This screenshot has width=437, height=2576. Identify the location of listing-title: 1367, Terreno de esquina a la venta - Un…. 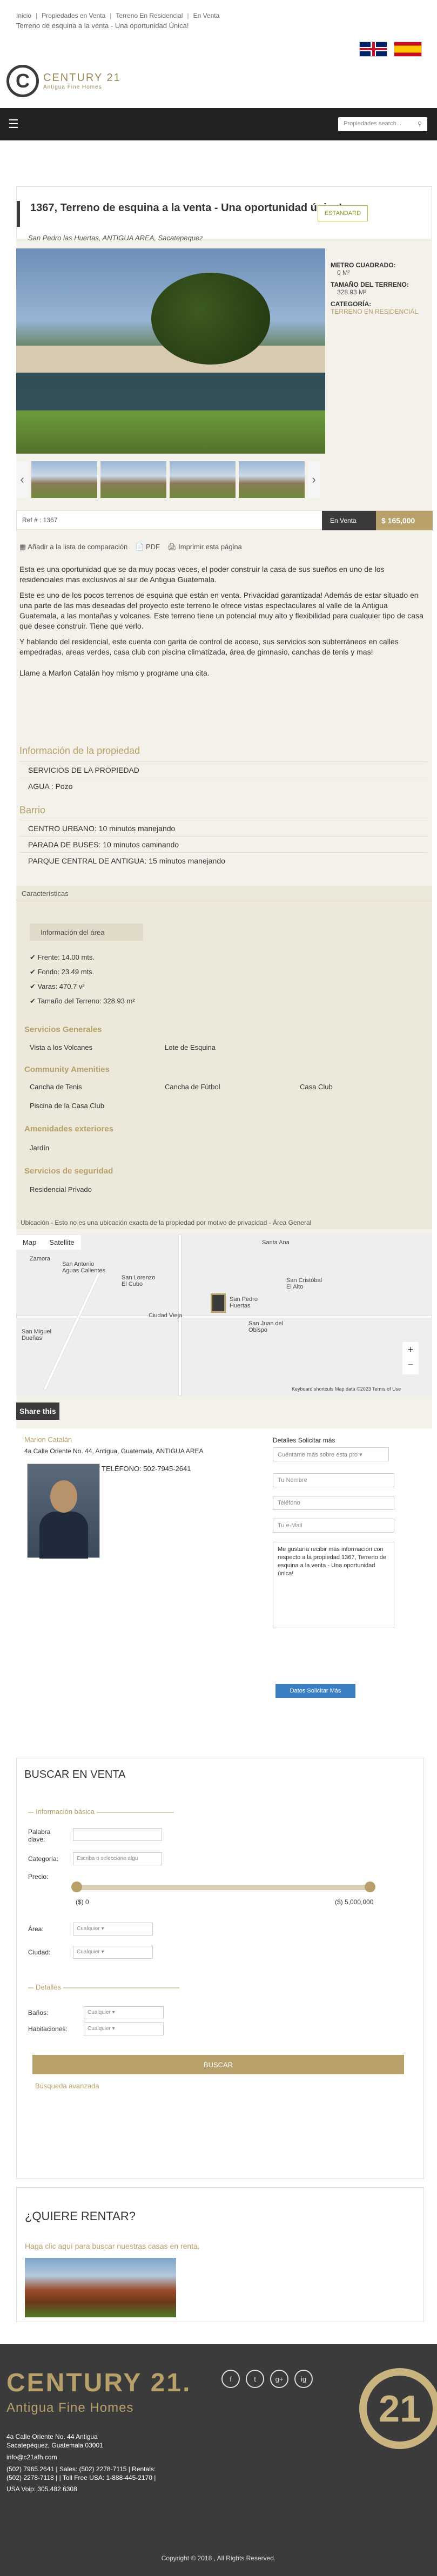
(186, 208).